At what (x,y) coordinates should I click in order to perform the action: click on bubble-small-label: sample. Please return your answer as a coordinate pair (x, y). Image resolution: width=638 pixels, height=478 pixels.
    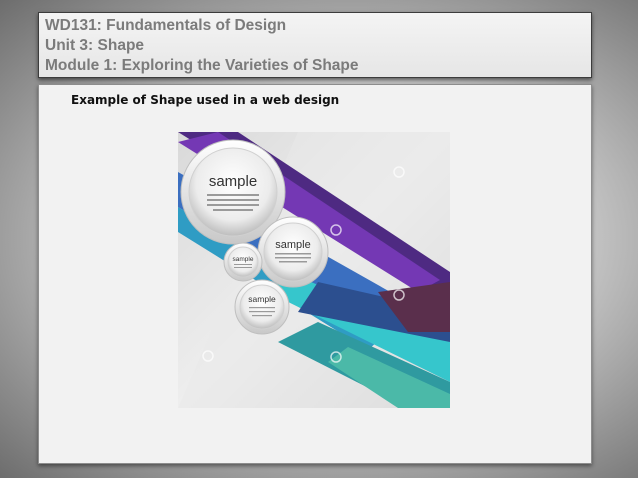
    Looking at the image, I should click on (243, 259).